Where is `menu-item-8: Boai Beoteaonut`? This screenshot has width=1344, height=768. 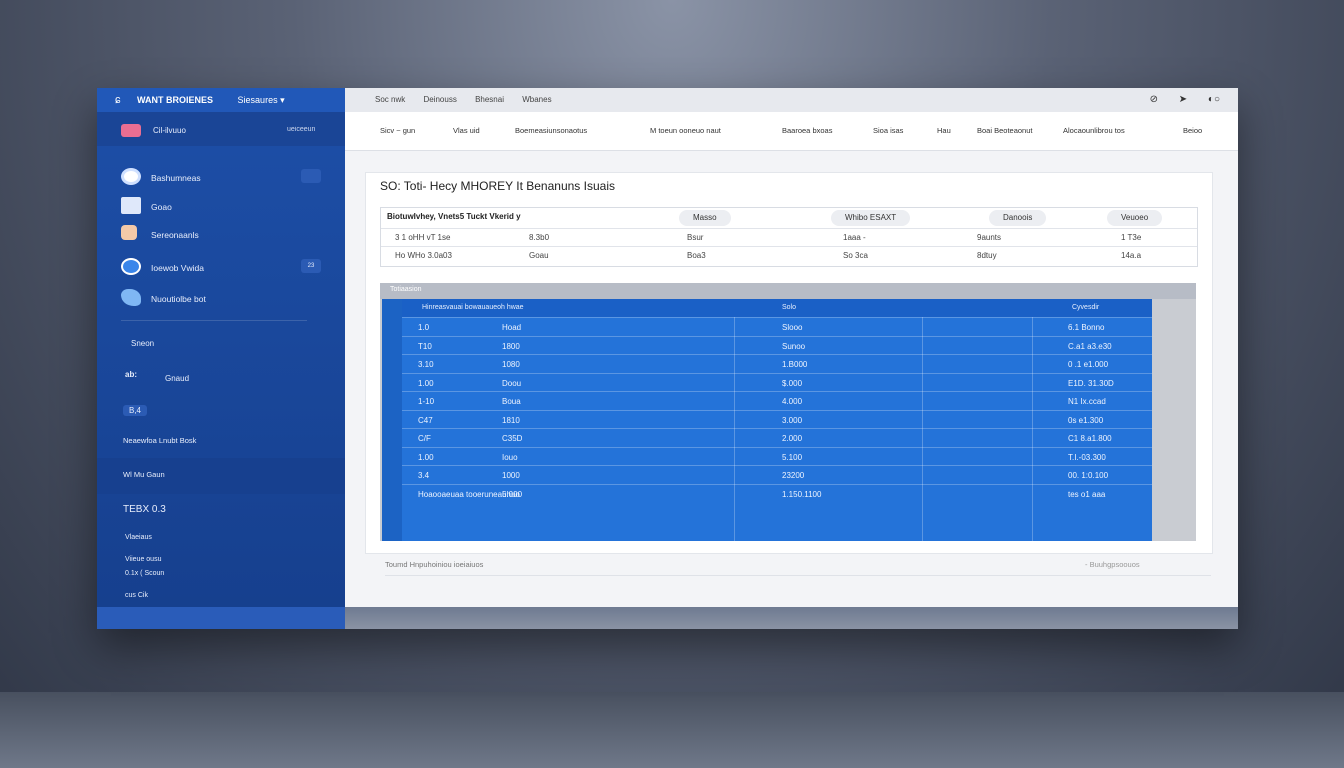 menu-item-8: Boai Beoteaonut is located at coordinates (1004, 130).